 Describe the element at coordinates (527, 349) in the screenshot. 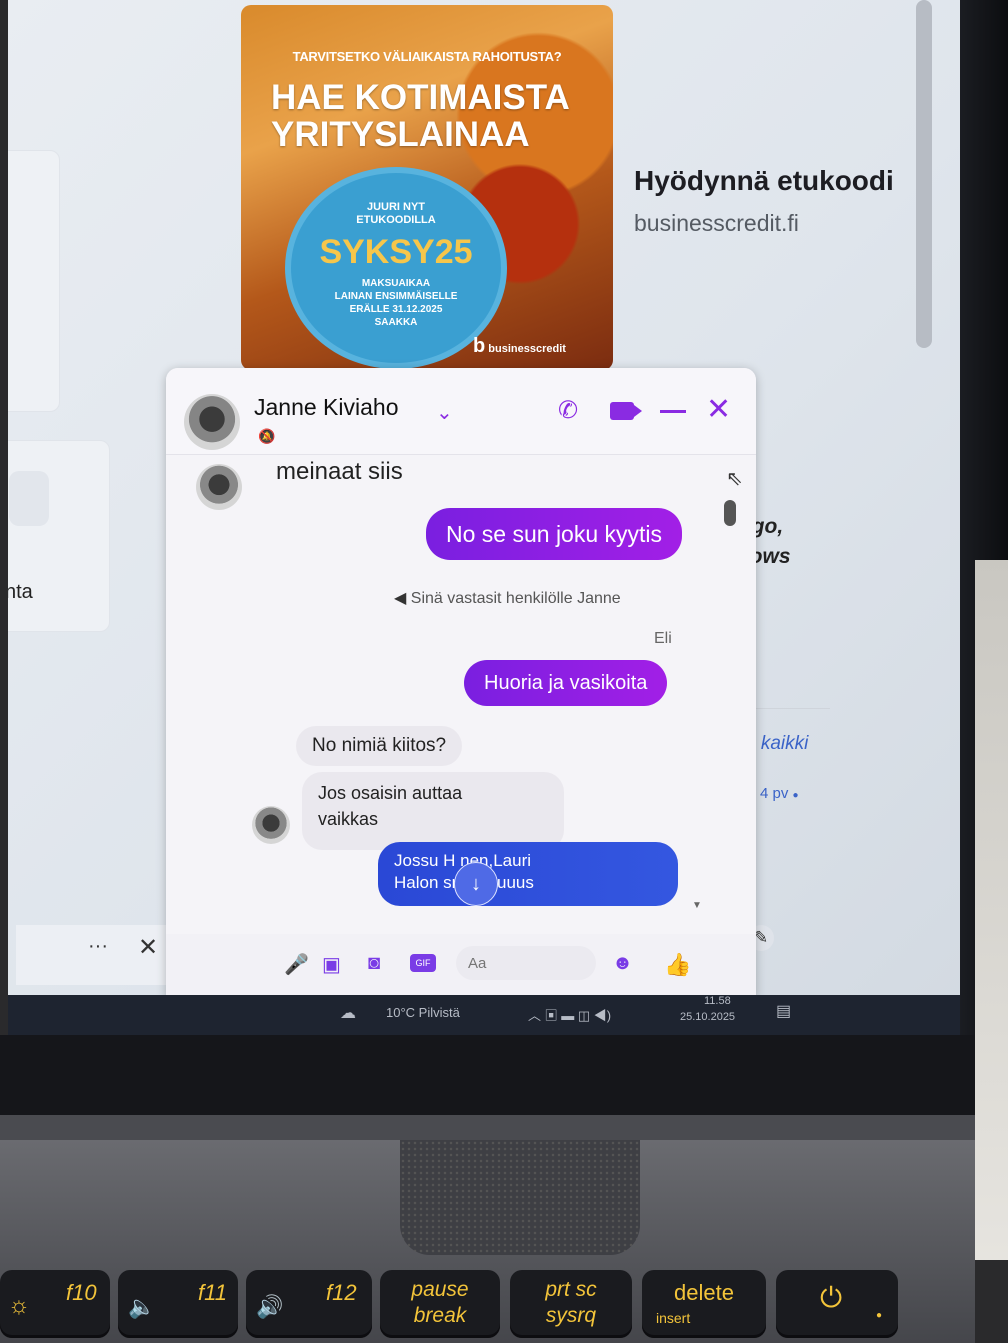

I see `ad-logo-text: businesscredit` at that location.